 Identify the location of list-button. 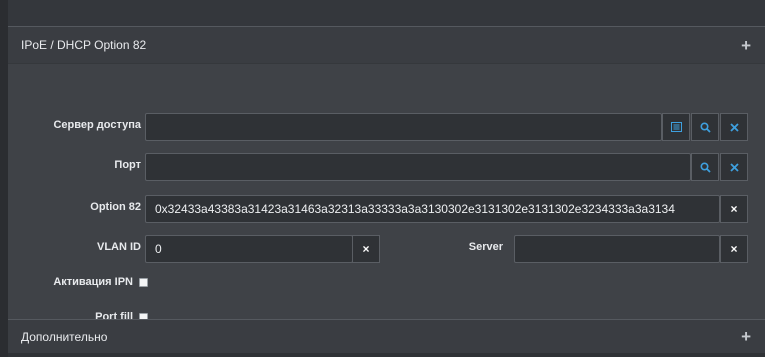
(676, 127).